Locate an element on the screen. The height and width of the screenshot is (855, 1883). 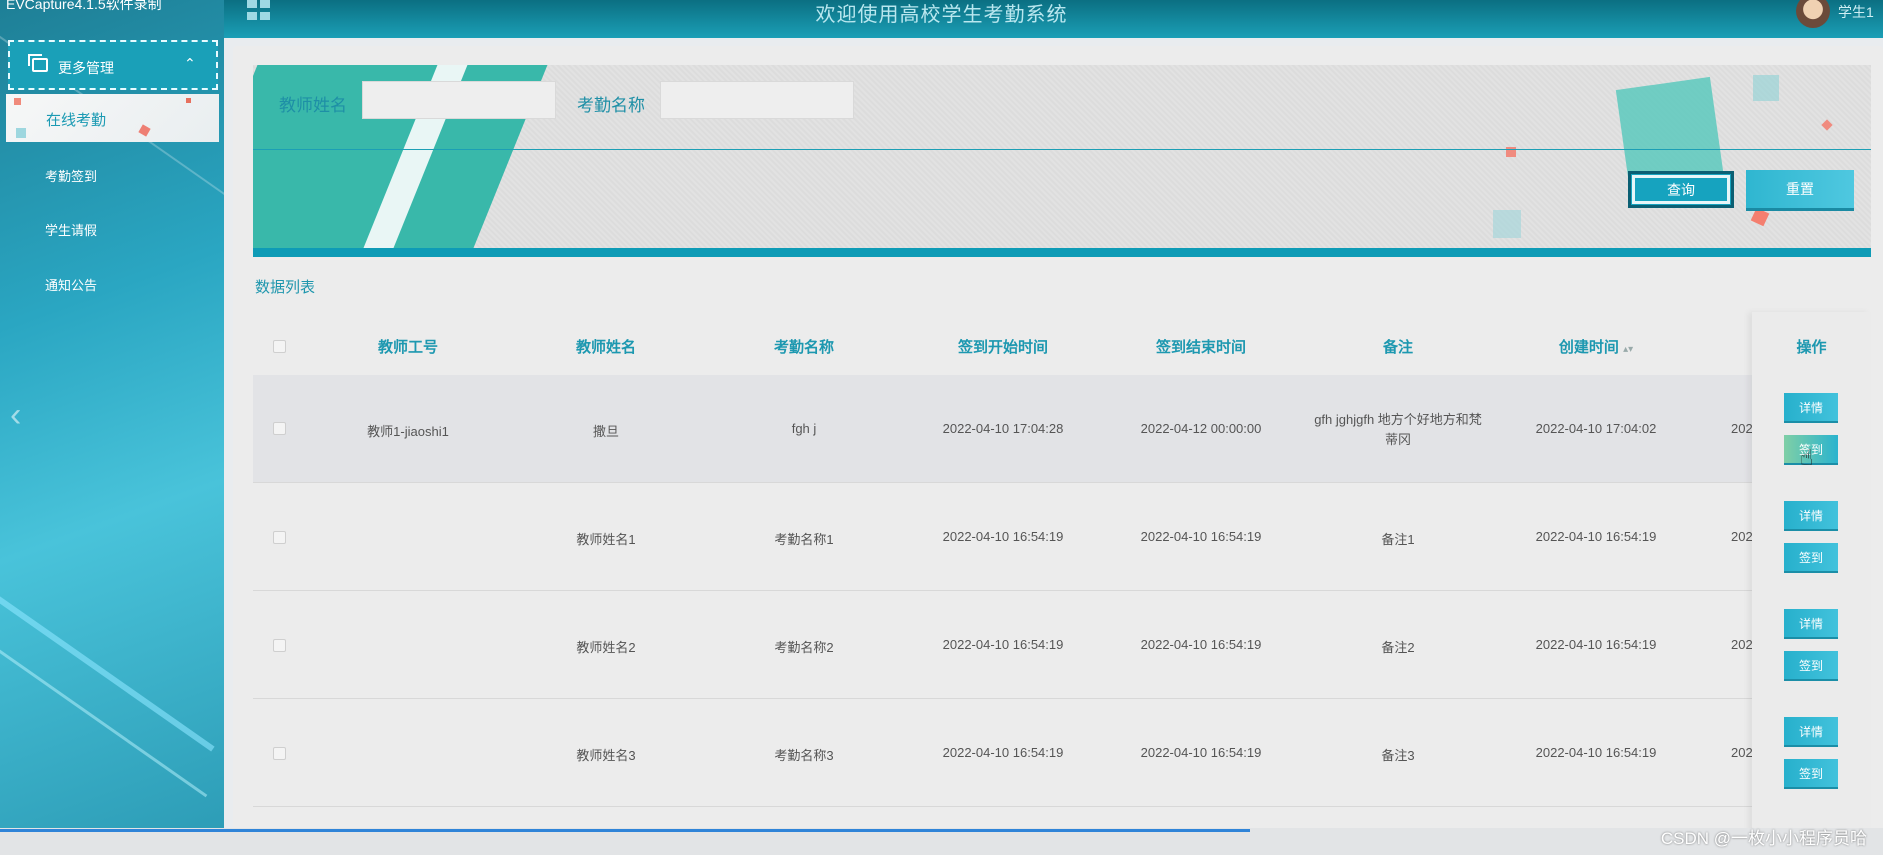
reset-button: 重置 is located at coordinates (1800, 189).